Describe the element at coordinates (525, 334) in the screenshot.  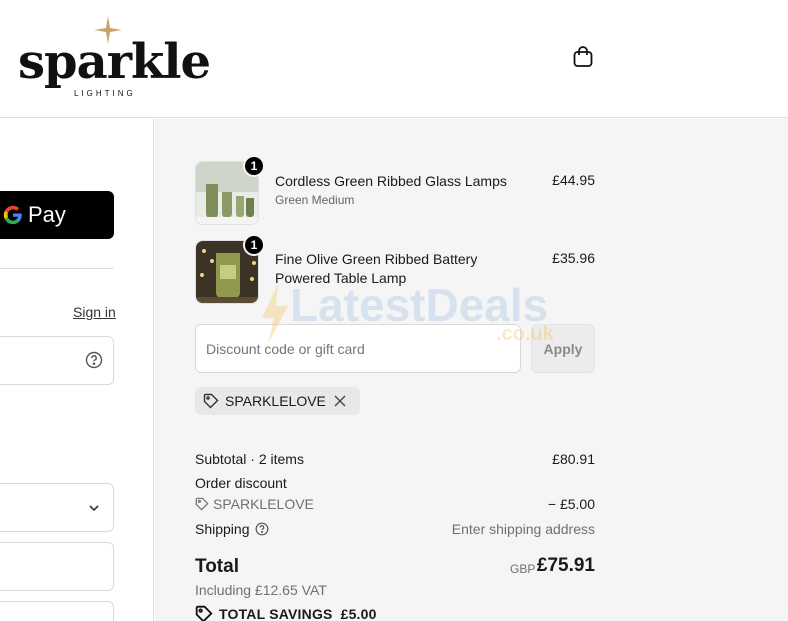
I see `watermark-sub: .co.uk` at that location.